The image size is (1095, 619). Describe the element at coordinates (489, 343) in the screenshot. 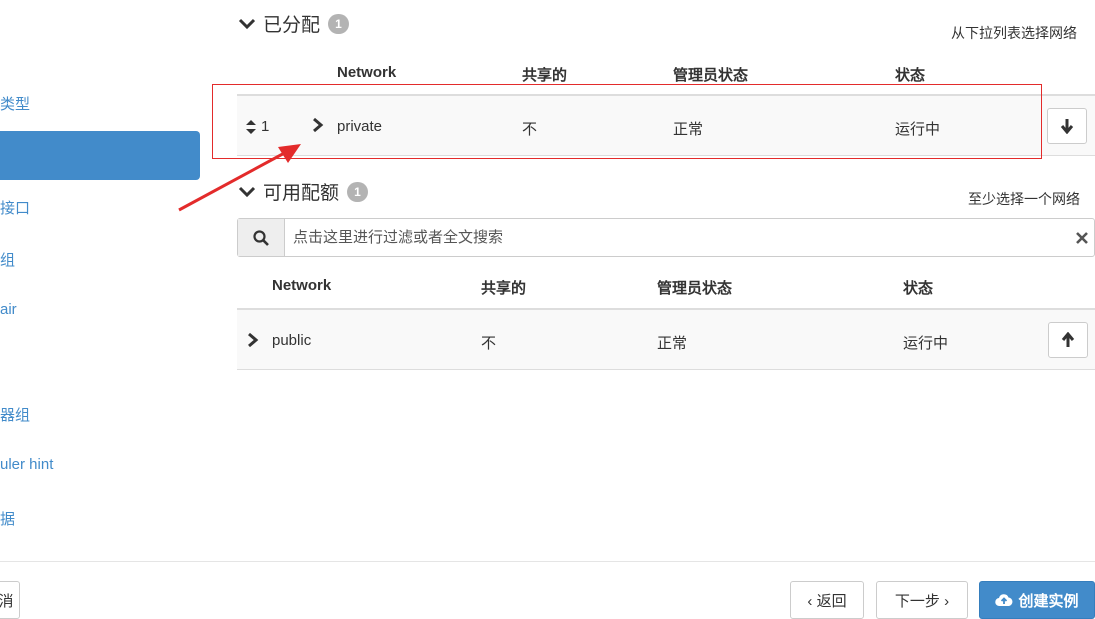

I see `row-shared: 不` at that location.